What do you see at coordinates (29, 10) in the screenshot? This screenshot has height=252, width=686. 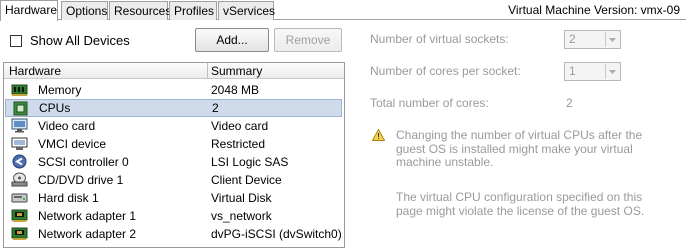 I see `tab-hardware: Hardware` at bounding box center [29, 10].